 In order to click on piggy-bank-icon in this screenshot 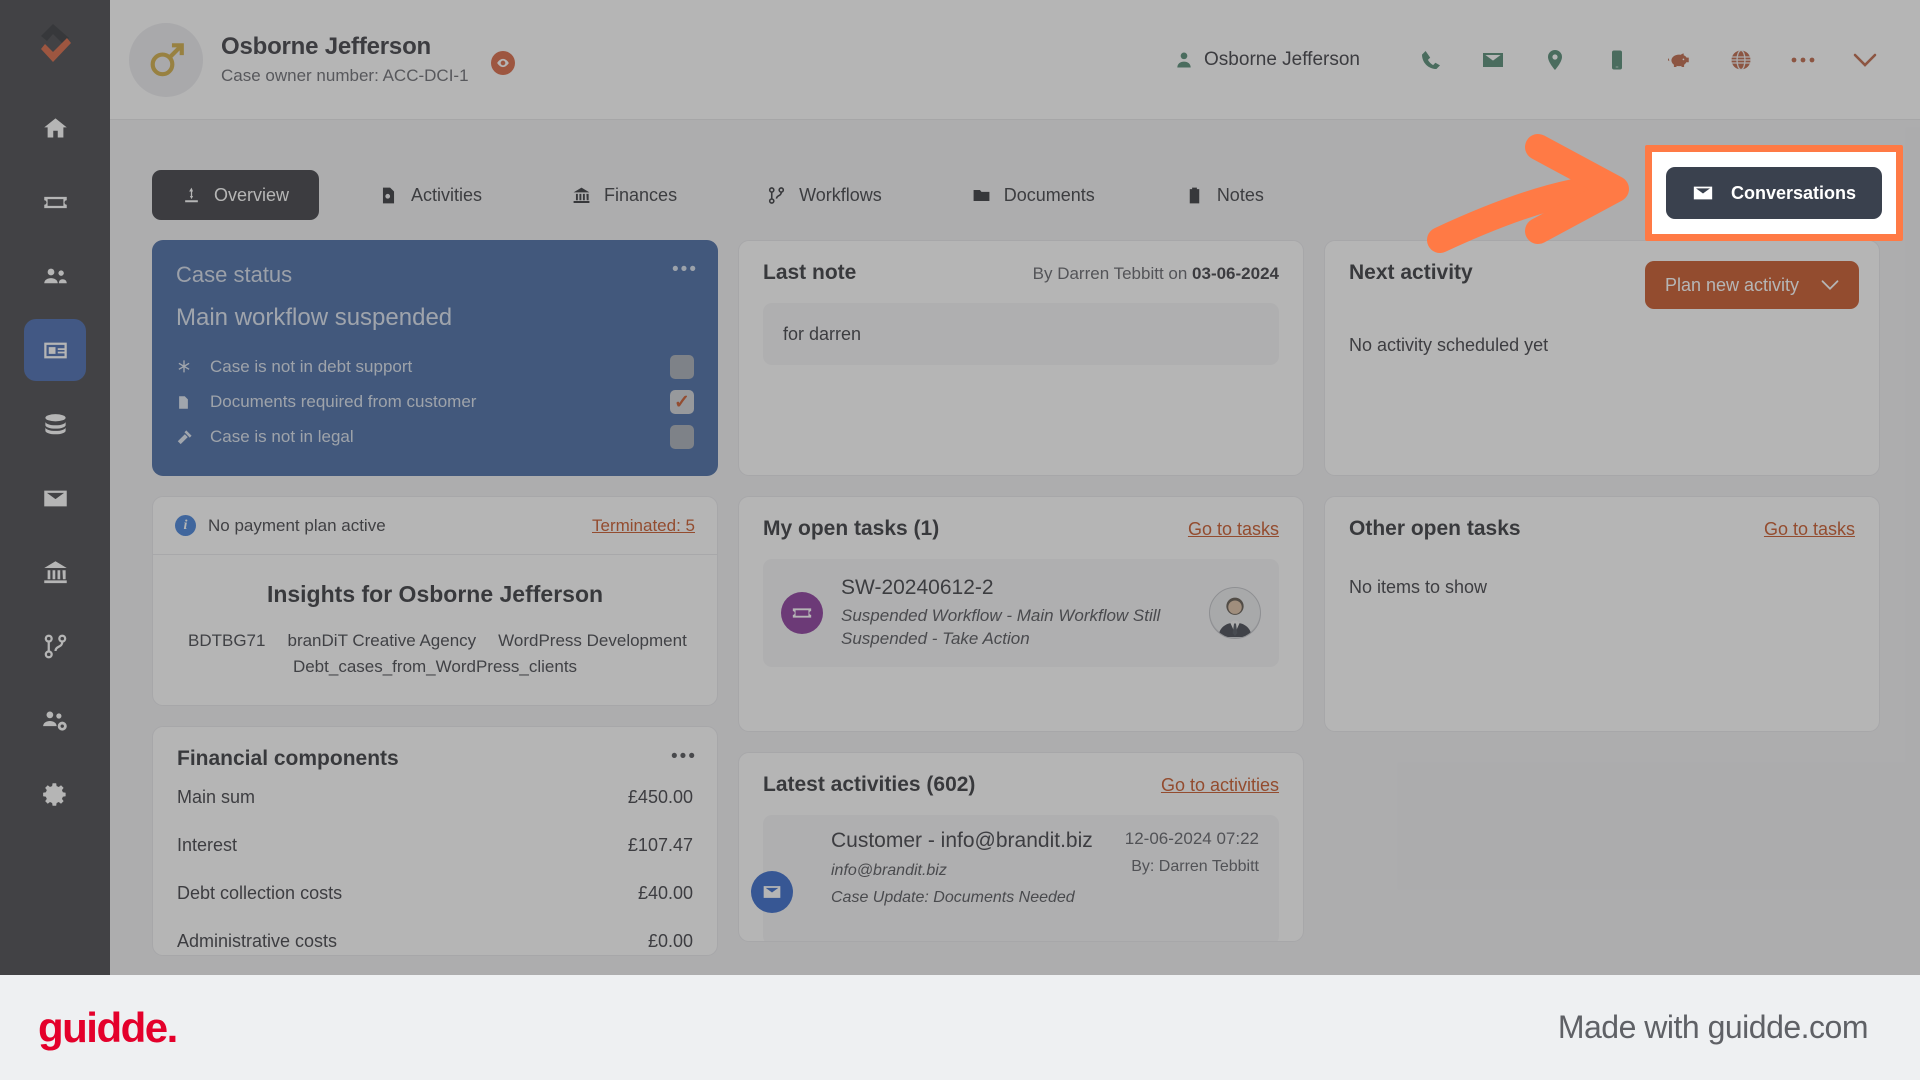, I will do `click(1679, 60)`.